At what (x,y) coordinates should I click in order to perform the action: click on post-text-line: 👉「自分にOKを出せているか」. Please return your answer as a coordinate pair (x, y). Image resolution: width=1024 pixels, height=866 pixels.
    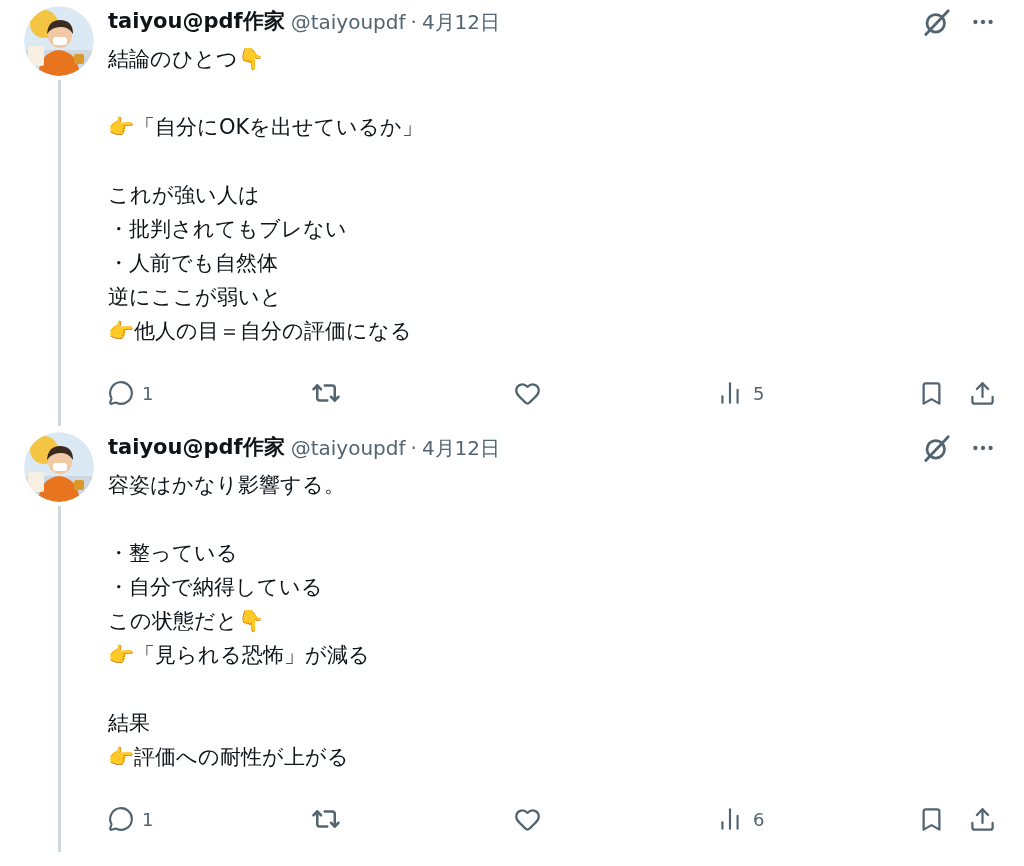
    Looking at the image, I should click on (266, 127).